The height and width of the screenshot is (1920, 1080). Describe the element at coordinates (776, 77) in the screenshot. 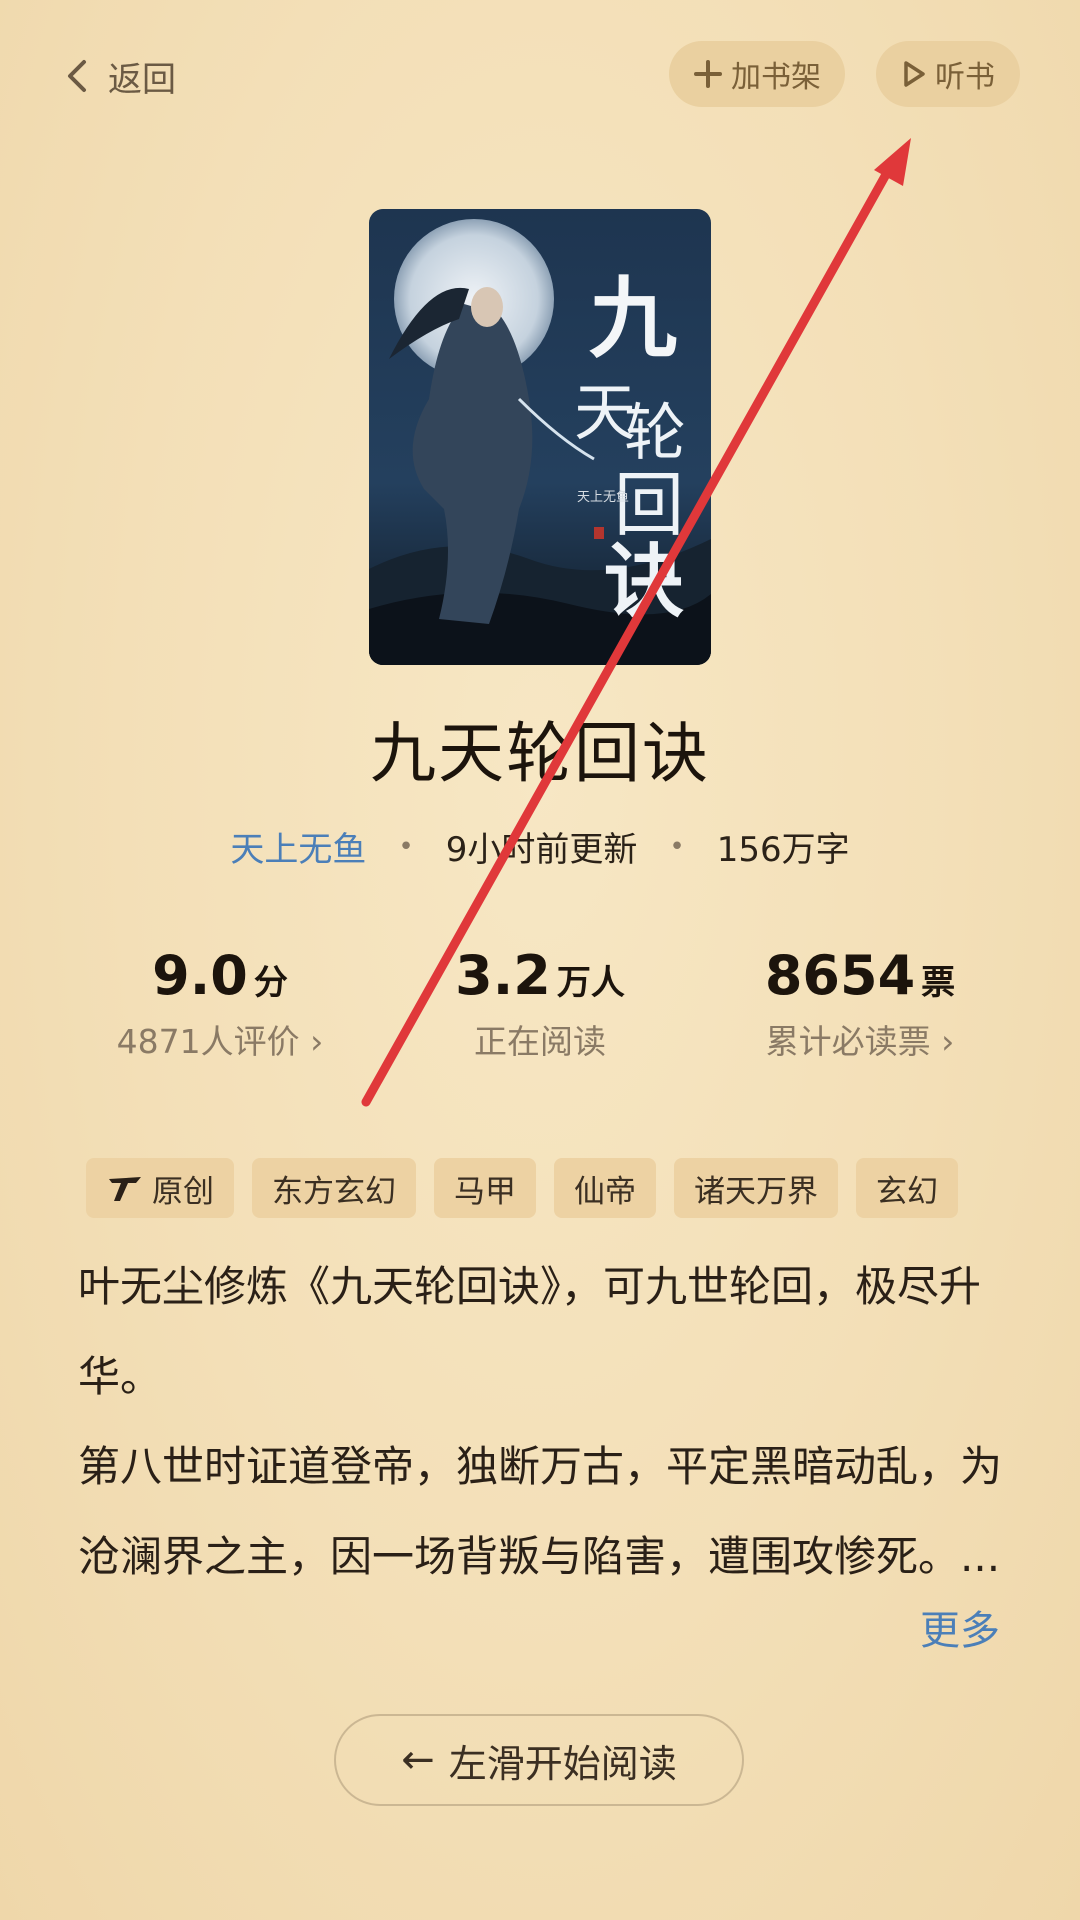

I see `add-to-shelf-label: 加书架` at that location.